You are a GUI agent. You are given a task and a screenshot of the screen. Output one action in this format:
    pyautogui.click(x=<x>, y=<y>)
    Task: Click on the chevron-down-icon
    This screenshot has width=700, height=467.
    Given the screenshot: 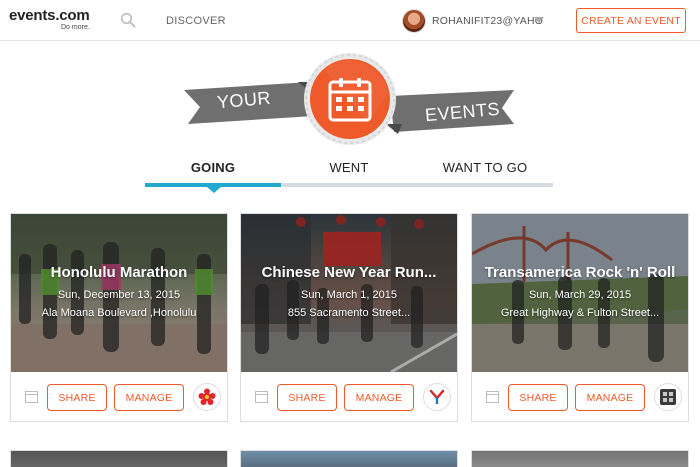 What is the action you would take?
    pyautogui.click(x=539, y=20)
    